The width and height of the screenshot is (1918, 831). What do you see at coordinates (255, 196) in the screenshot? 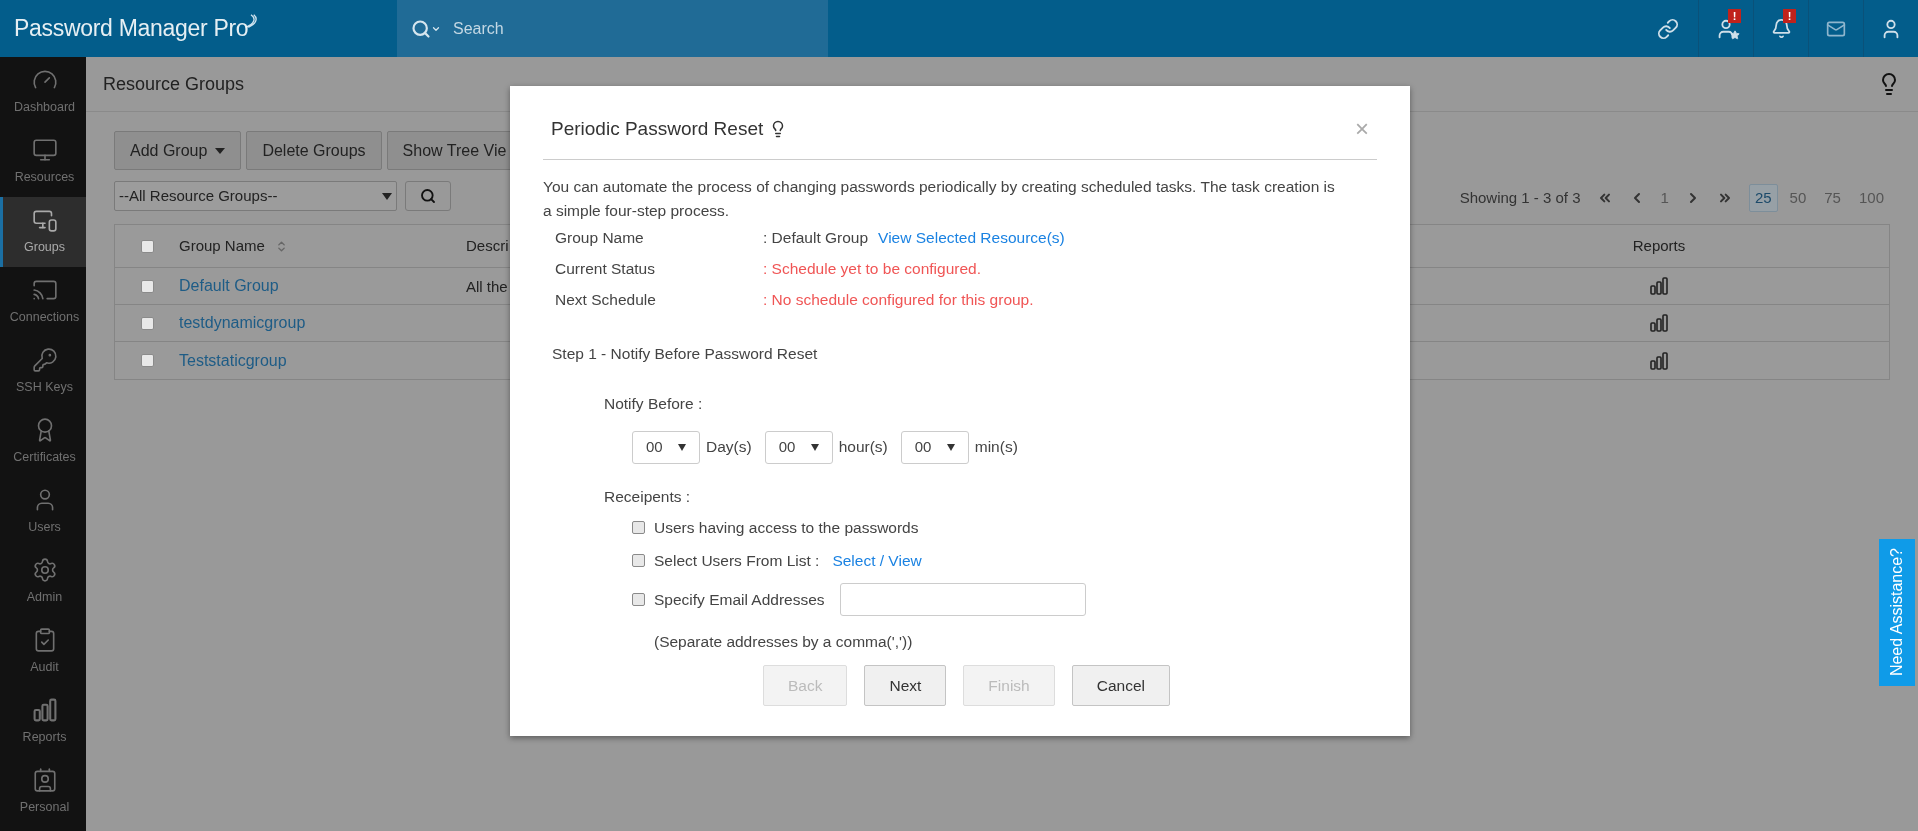
I see `group-filter-dropdown: --All Resource Groups--` at bounding box center [255, 196].